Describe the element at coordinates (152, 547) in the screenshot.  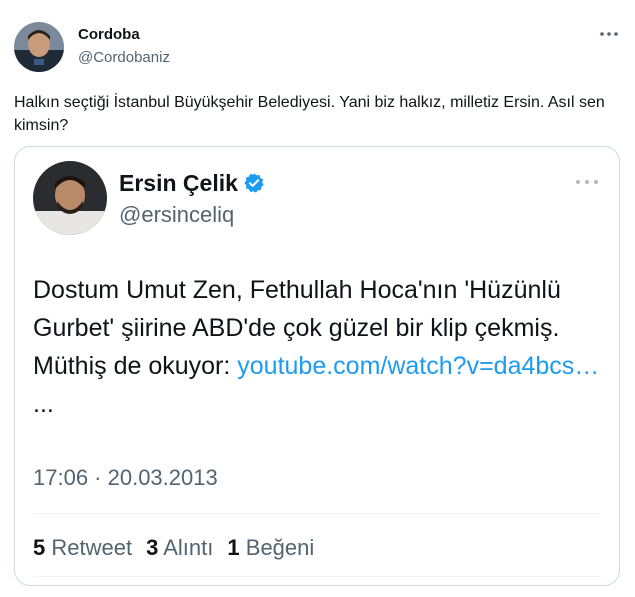
I see `quotes-count: 3` at that location.